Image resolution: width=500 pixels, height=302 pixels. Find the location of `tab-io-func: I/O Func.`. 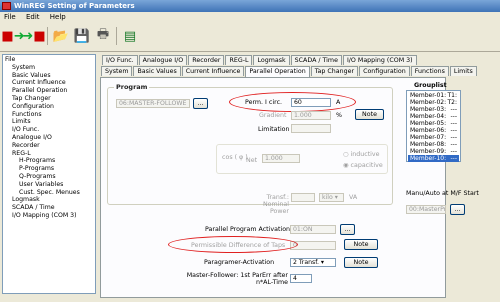

tab-io-func: I/O Func. is located at coordinates (120, 60).